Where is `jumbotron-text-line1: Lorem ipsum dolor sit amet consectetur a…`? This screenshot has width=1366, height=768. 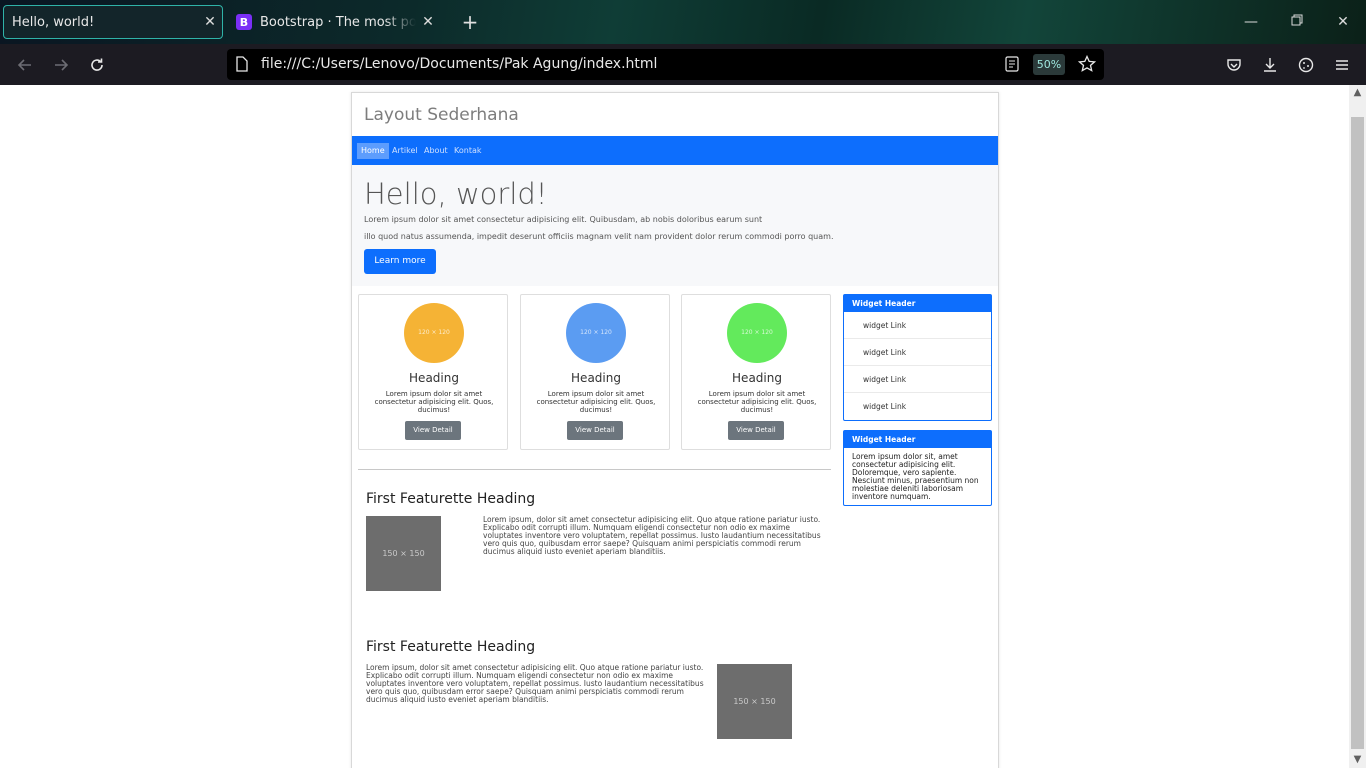
jumbotron-text-line1: Lorem ipsum dolor sit amet consectetur a… is located at coordinates (563, 219).